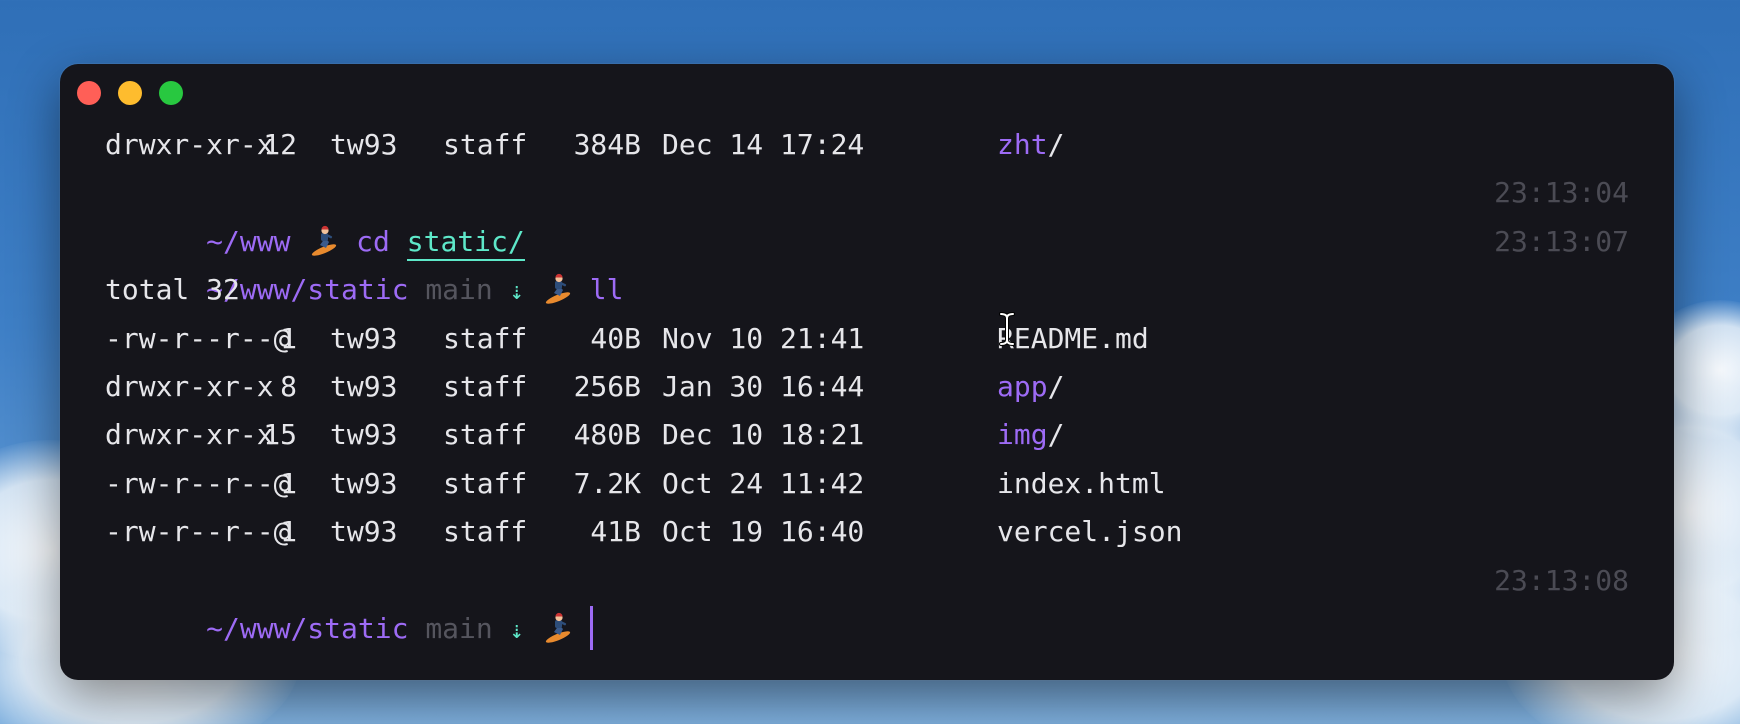 The width and height of the screenshot is (1740, 724). I want to click on modified-date: Dec 10 18:21, so click(763, 435).